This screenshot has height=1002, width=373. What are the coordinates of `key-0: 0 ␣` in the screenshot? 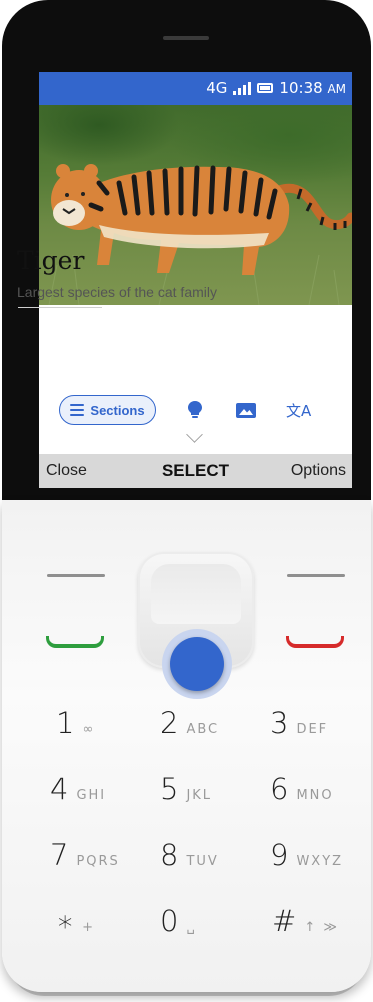 It's located at (178, 922).